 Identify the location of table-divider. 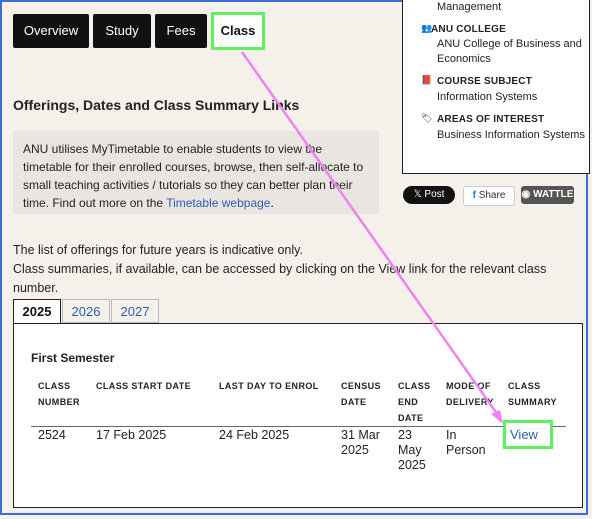
(298, 426).